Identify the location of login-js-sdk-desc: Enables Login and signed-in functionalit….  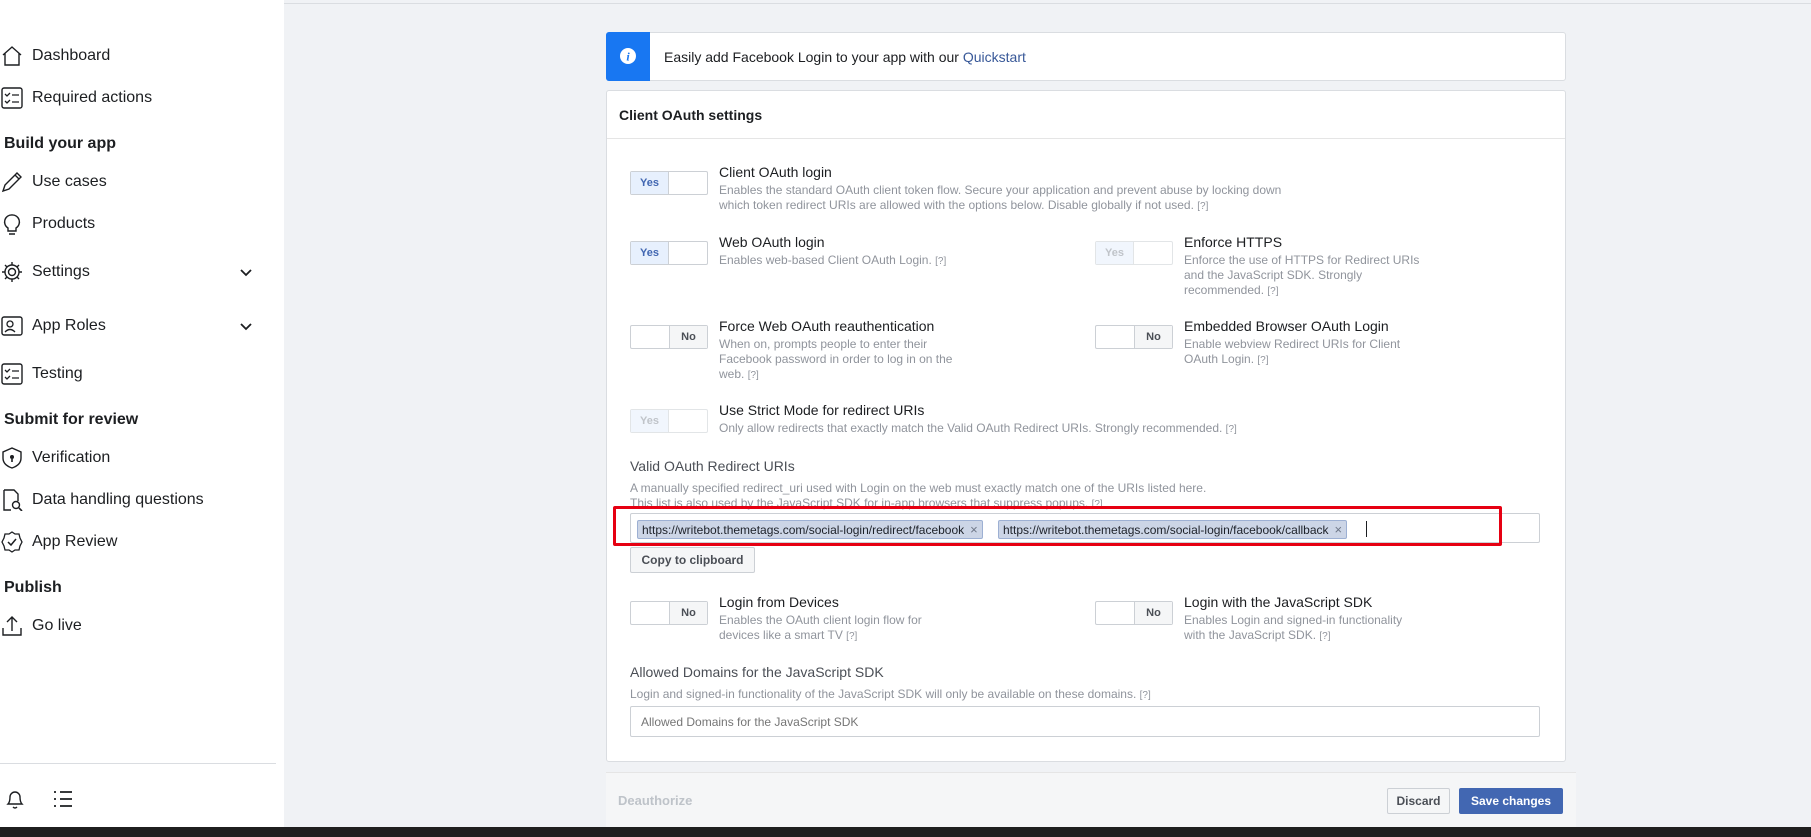
(1293, 627).